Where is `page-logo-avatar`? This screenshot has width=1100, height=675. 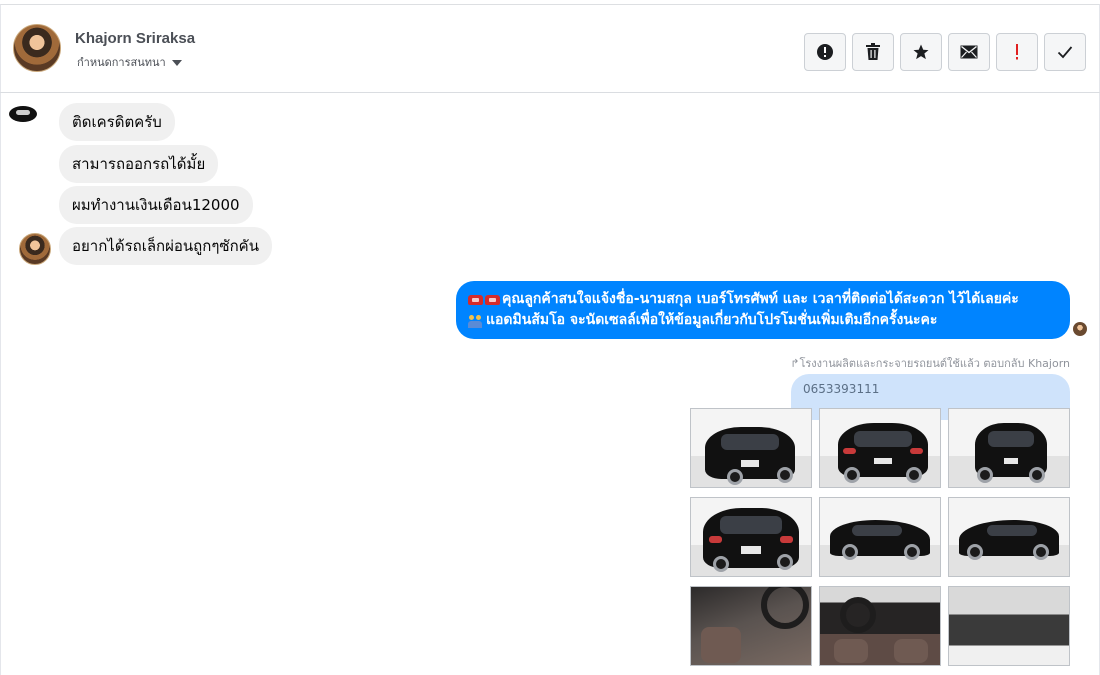 page-logo-avatar is located at coordinates (23, 114).